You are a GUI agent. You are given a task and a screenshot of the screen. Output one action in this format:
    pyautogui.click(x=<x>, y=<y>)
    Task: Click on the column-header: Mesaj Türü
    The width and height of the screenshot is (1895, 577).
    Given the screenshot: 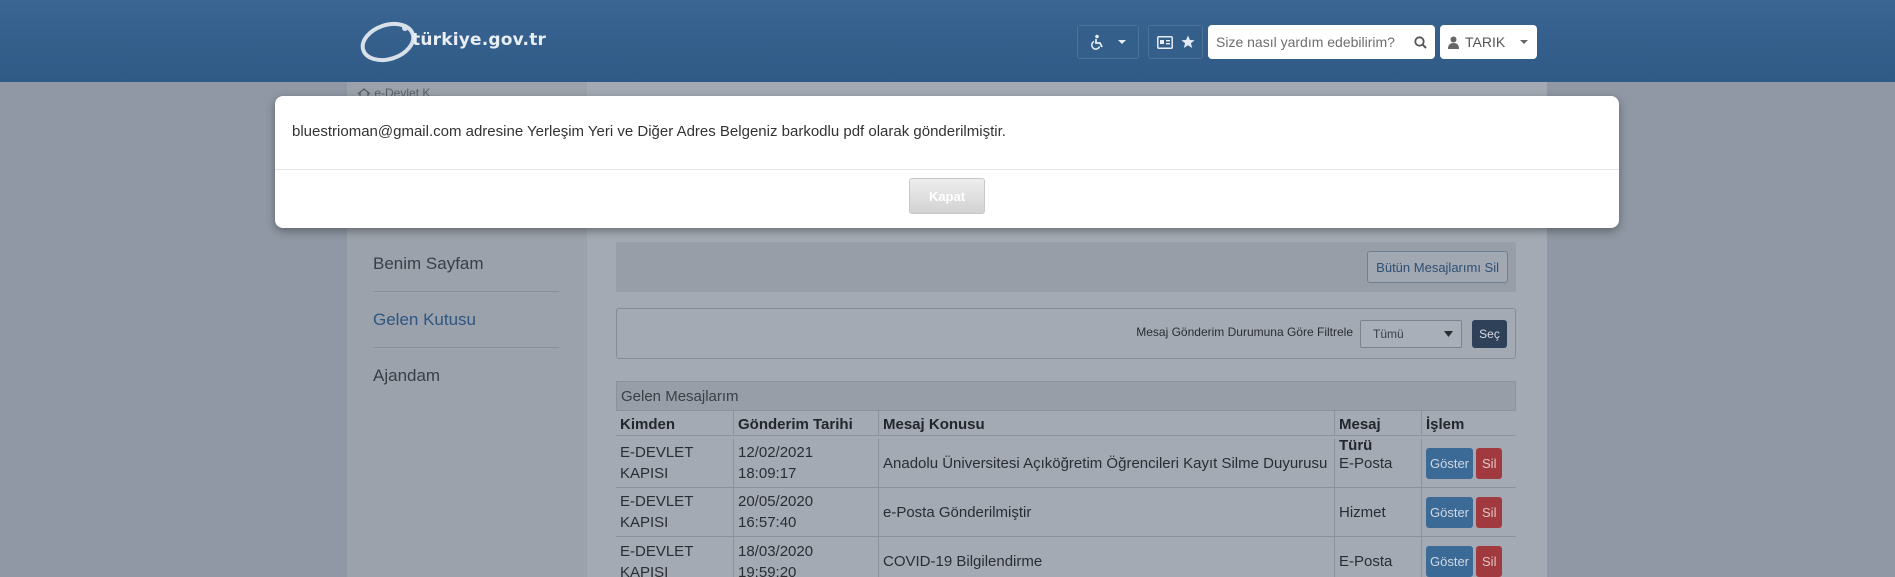 What is the action you would take?
    pyautogui.click(x=1378, y=432)
    